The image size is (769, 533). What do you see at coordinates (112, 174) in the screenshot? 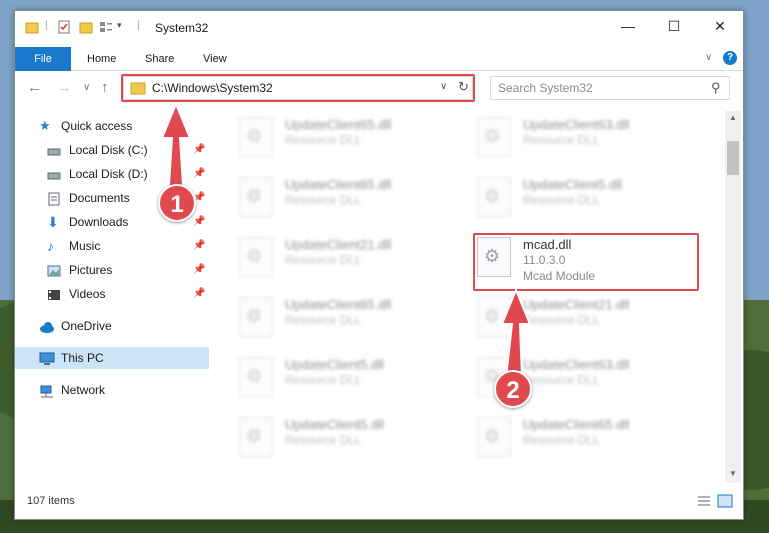
I see `sidebar-item-local-disk-d: Local Disk (D:) 📌` at bounding box center [112, 174].